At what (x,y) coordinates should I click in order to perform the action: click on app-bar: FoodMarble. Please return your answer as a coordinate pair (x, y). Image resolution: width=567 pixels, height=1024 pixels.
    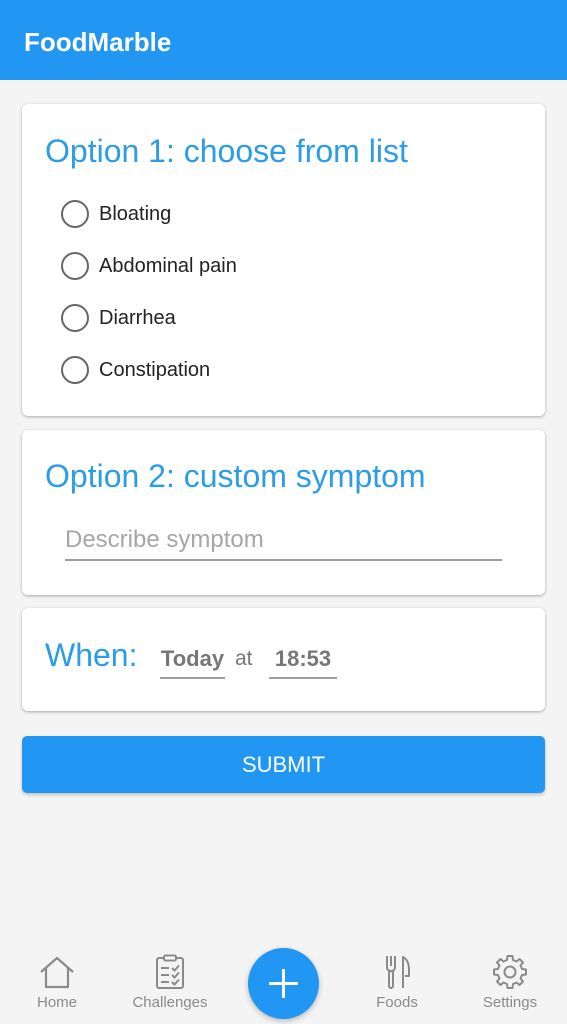
    Looking at the image, I should click on (283, 40).